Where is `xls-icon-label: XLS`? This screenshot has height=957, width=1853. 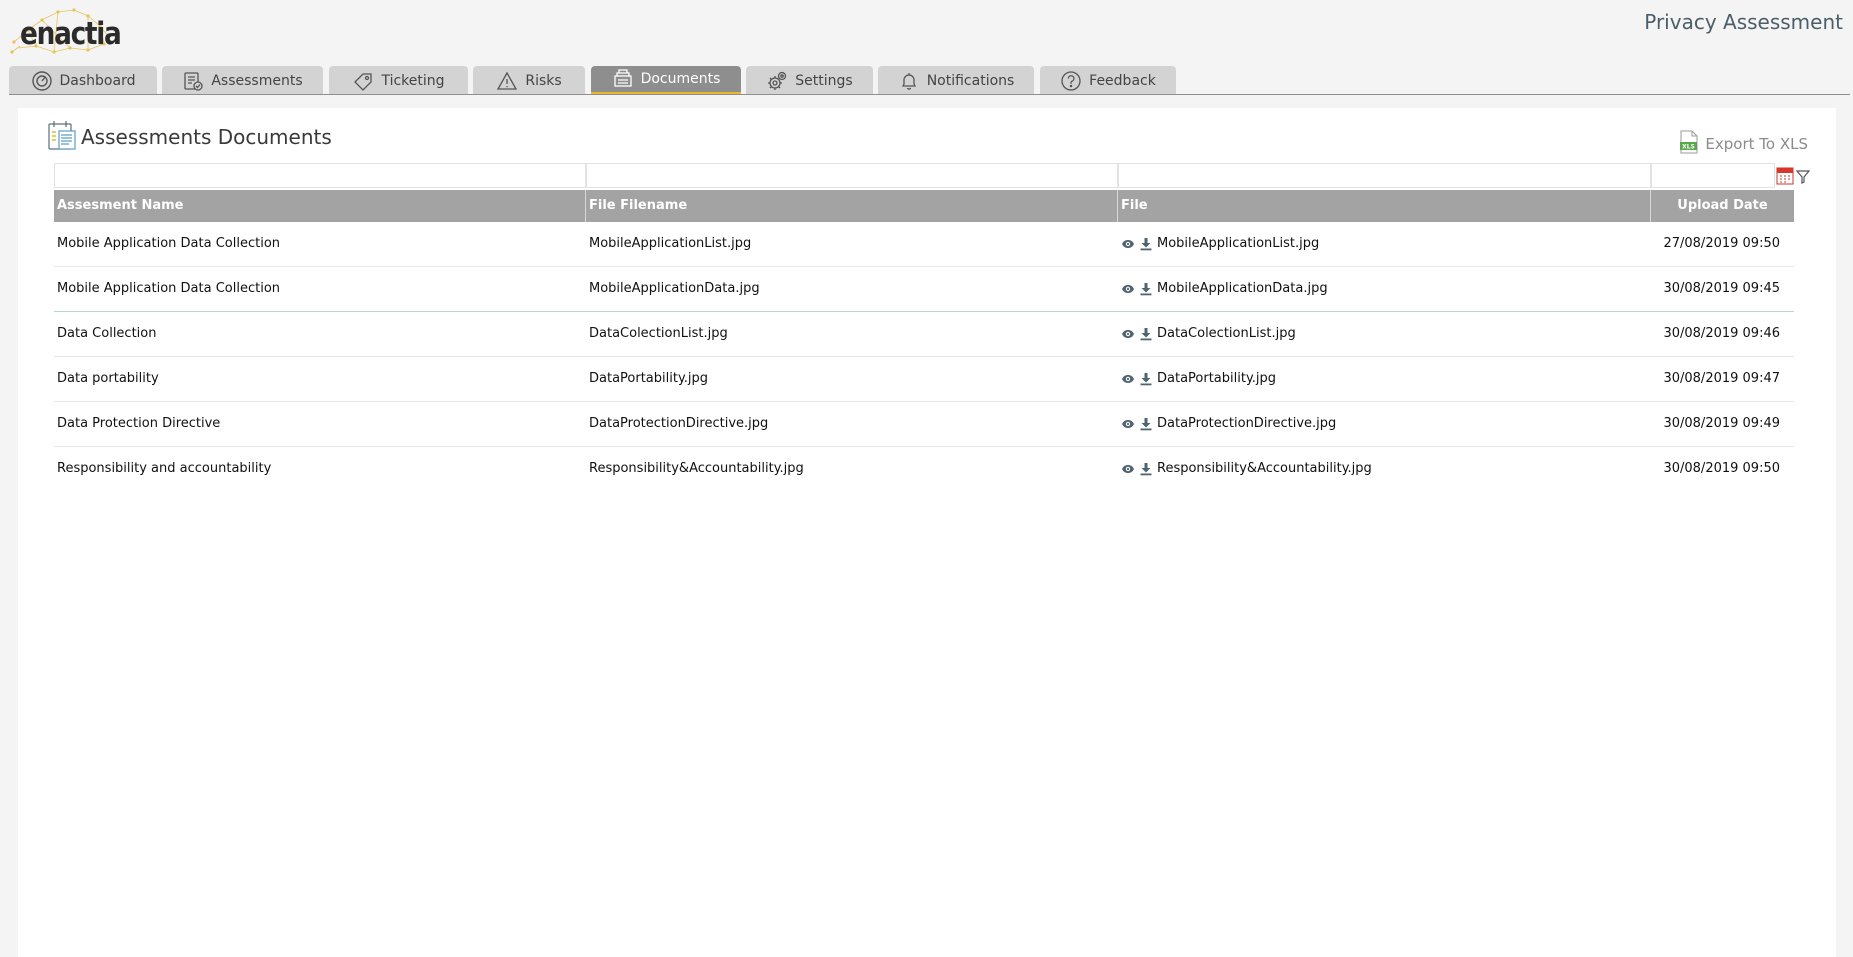
xls-icon-label: XLS is located at coordinates (1689, 147).